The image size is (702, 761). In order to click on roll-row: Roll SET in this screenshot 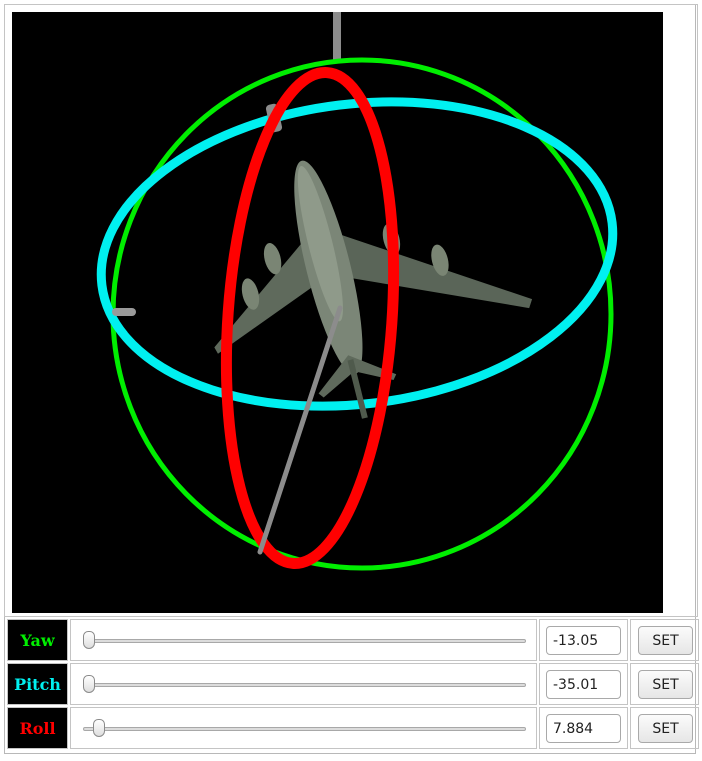, I will do `click(351, 729)`.